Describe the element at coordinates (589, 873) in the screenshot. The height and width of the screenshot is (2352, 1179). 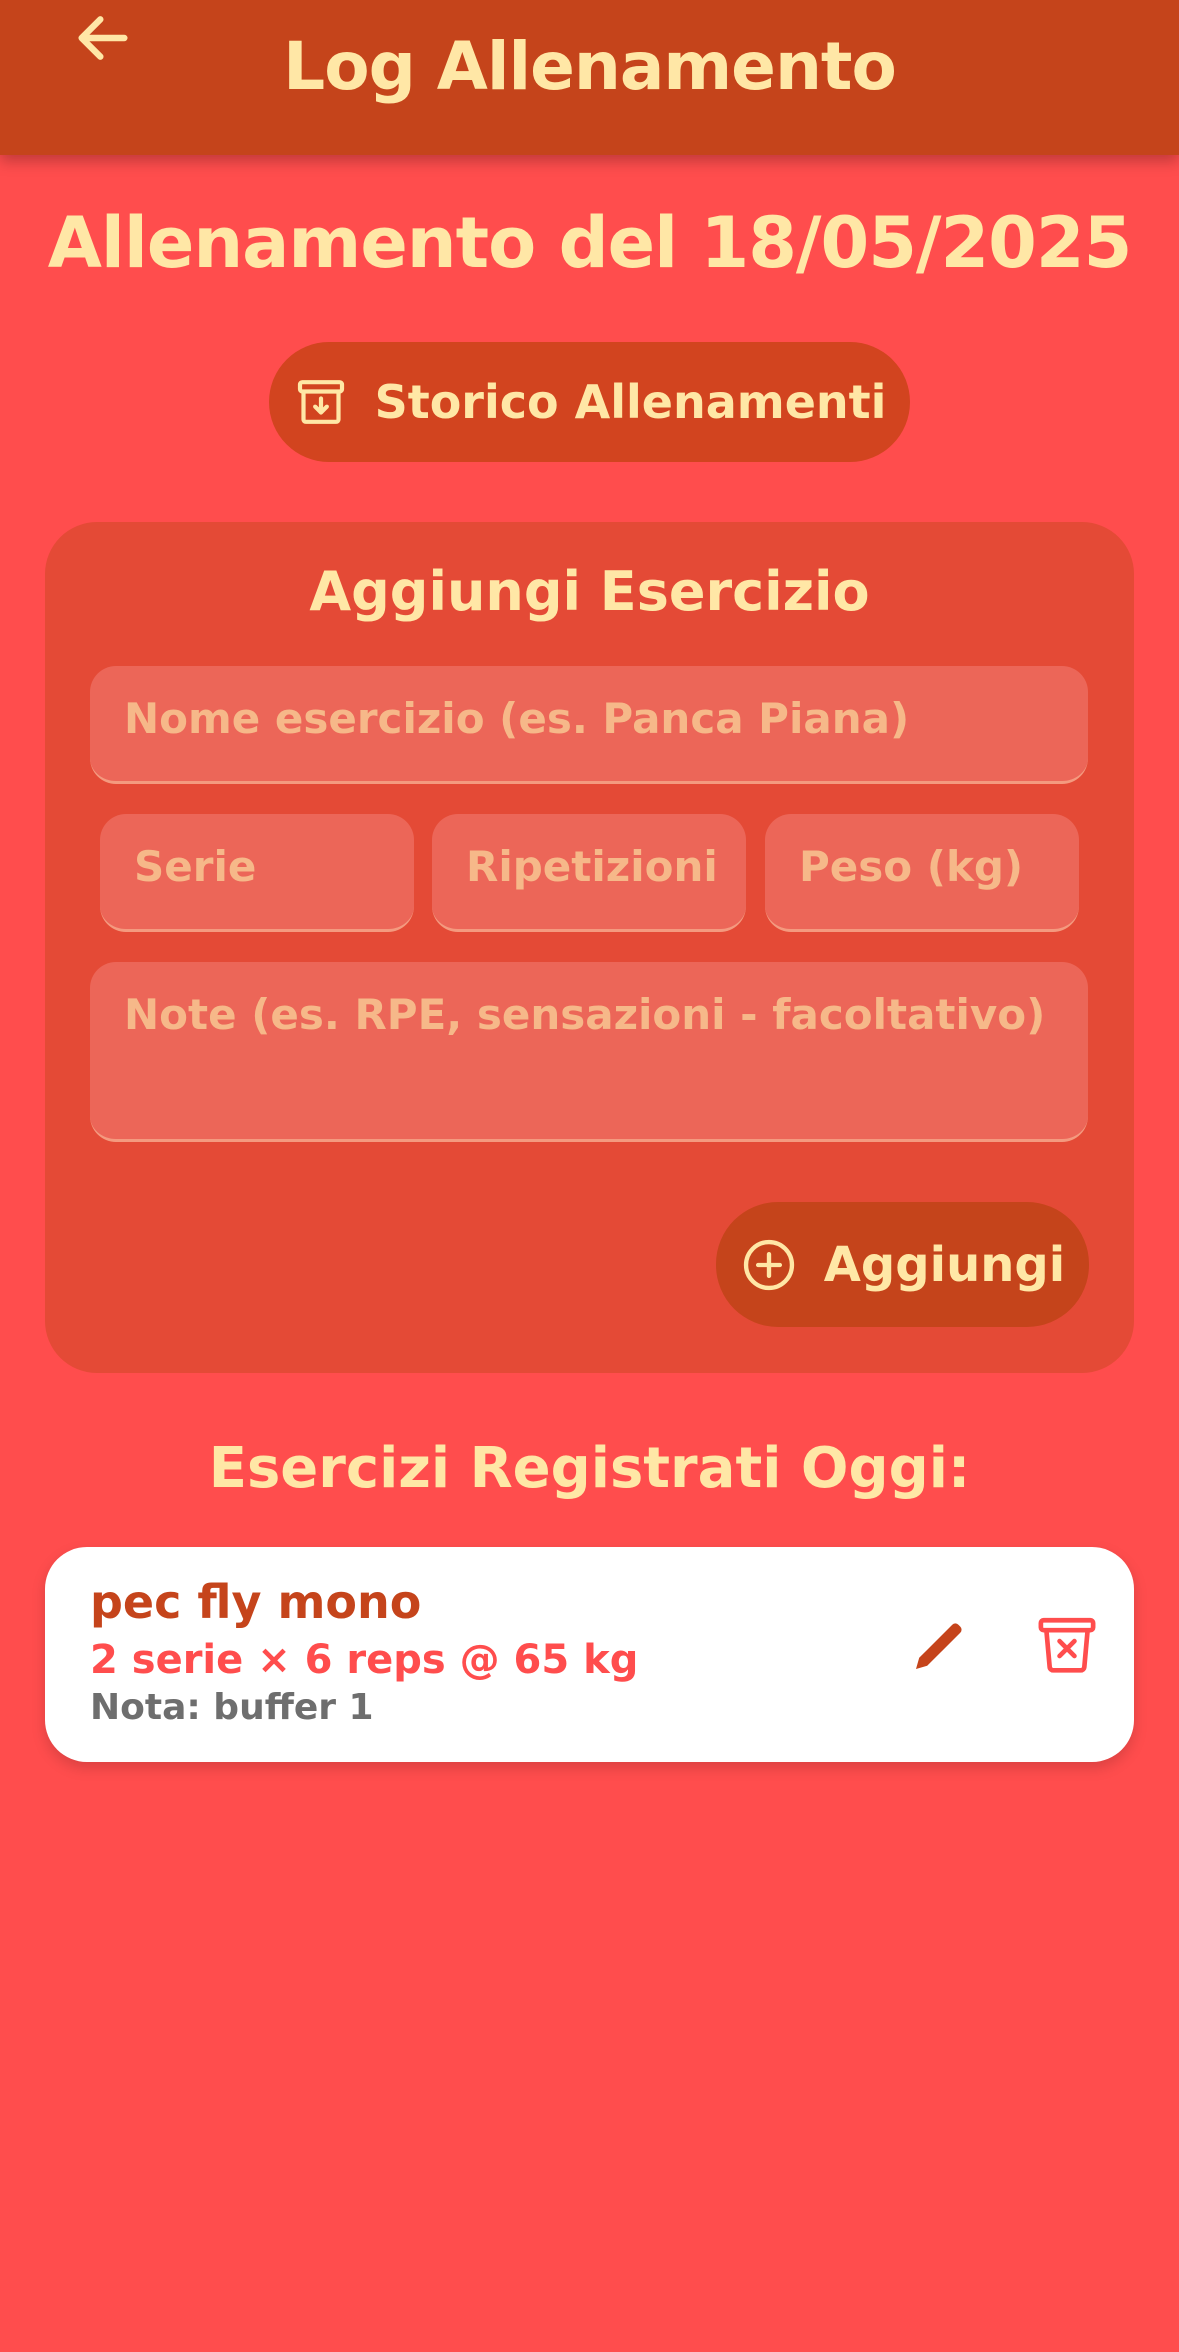
I see `reps-input: Ripetizioni` at that location.